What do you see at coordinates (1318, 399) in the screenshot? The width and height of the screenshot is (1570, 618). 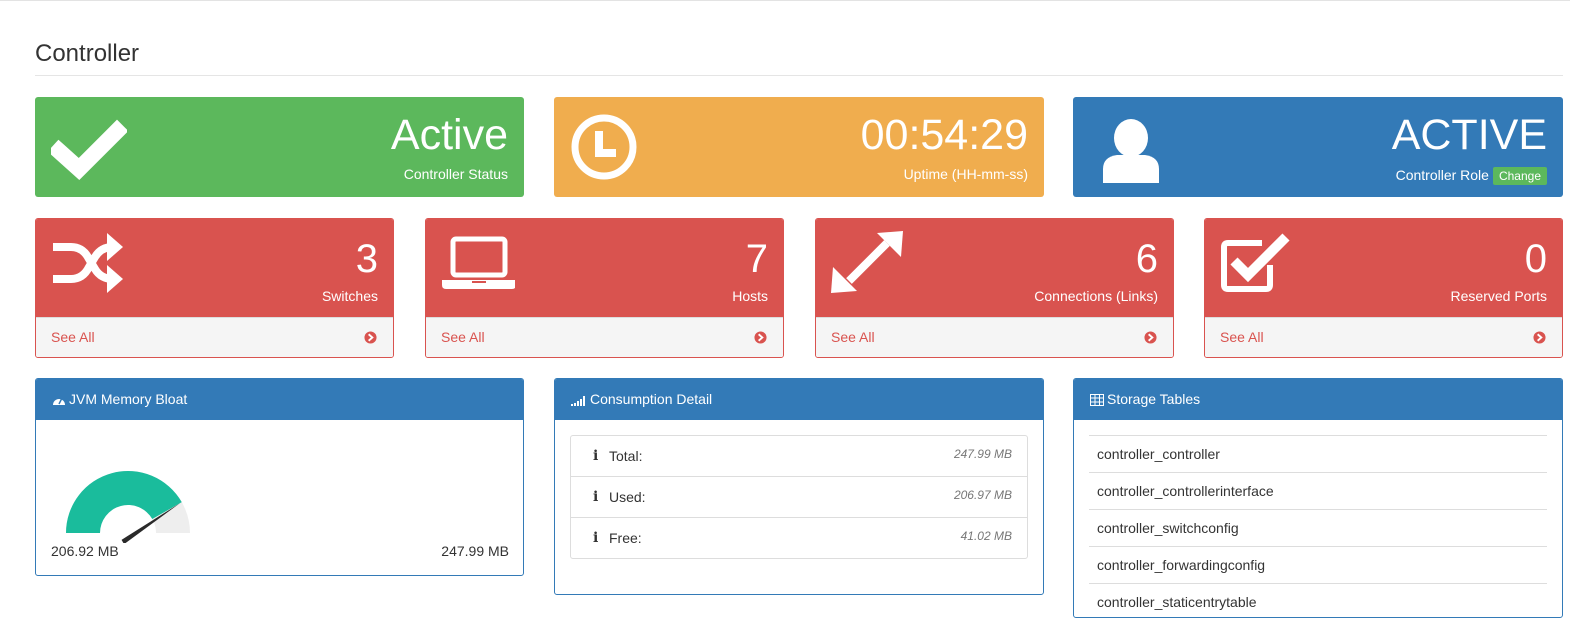 I see `storage-tables-header: Storage Tables` at bounding box center [1318, 399].